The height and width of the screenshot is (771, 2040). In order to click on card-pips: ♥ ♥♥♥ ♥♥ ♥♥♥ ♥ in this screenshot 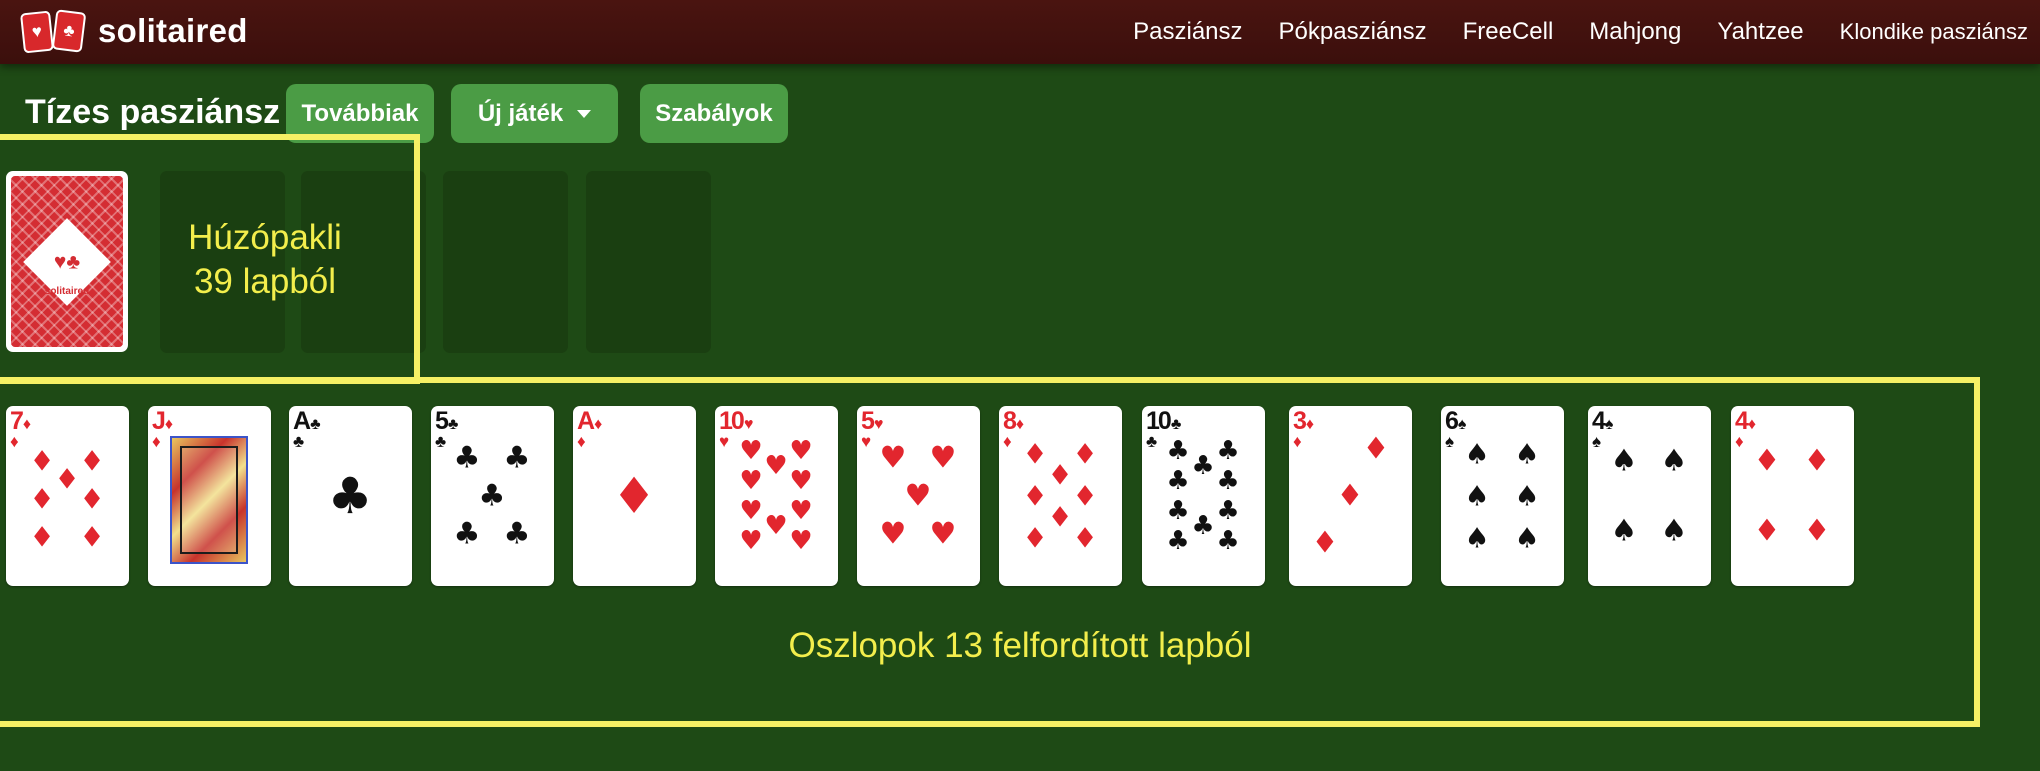, I will do `click(775, 496)`.